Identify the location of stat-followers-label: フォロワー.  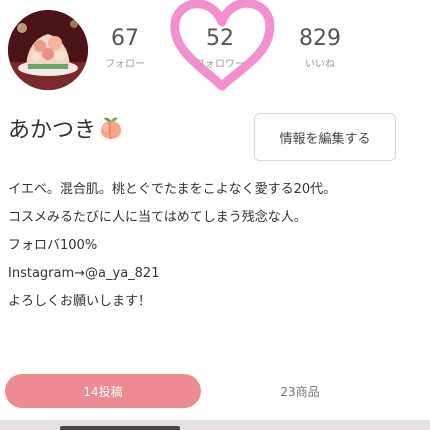
(220, 64).